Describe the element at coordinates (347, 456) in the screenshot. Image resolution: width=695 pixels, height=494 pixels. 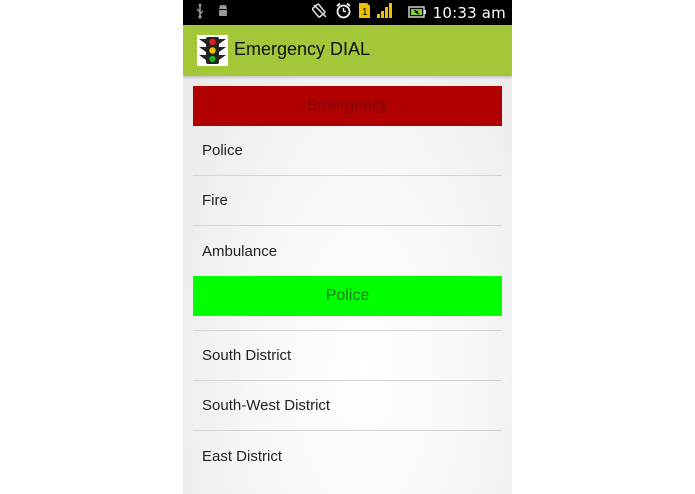
I see `list-item-east-district: East District` at that location.